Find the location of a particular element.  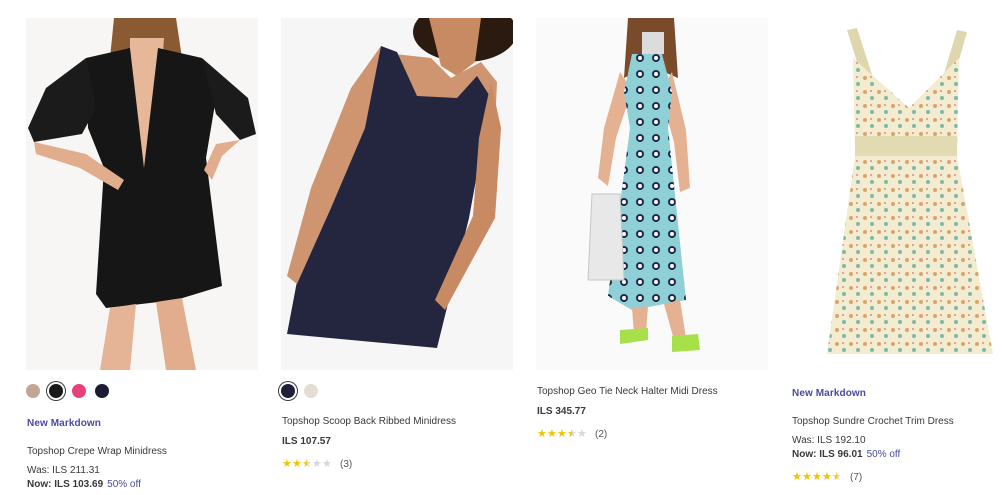

star-rating: ★ ★ ★ ★ ★ (2) is located at coordinates (572, 434).